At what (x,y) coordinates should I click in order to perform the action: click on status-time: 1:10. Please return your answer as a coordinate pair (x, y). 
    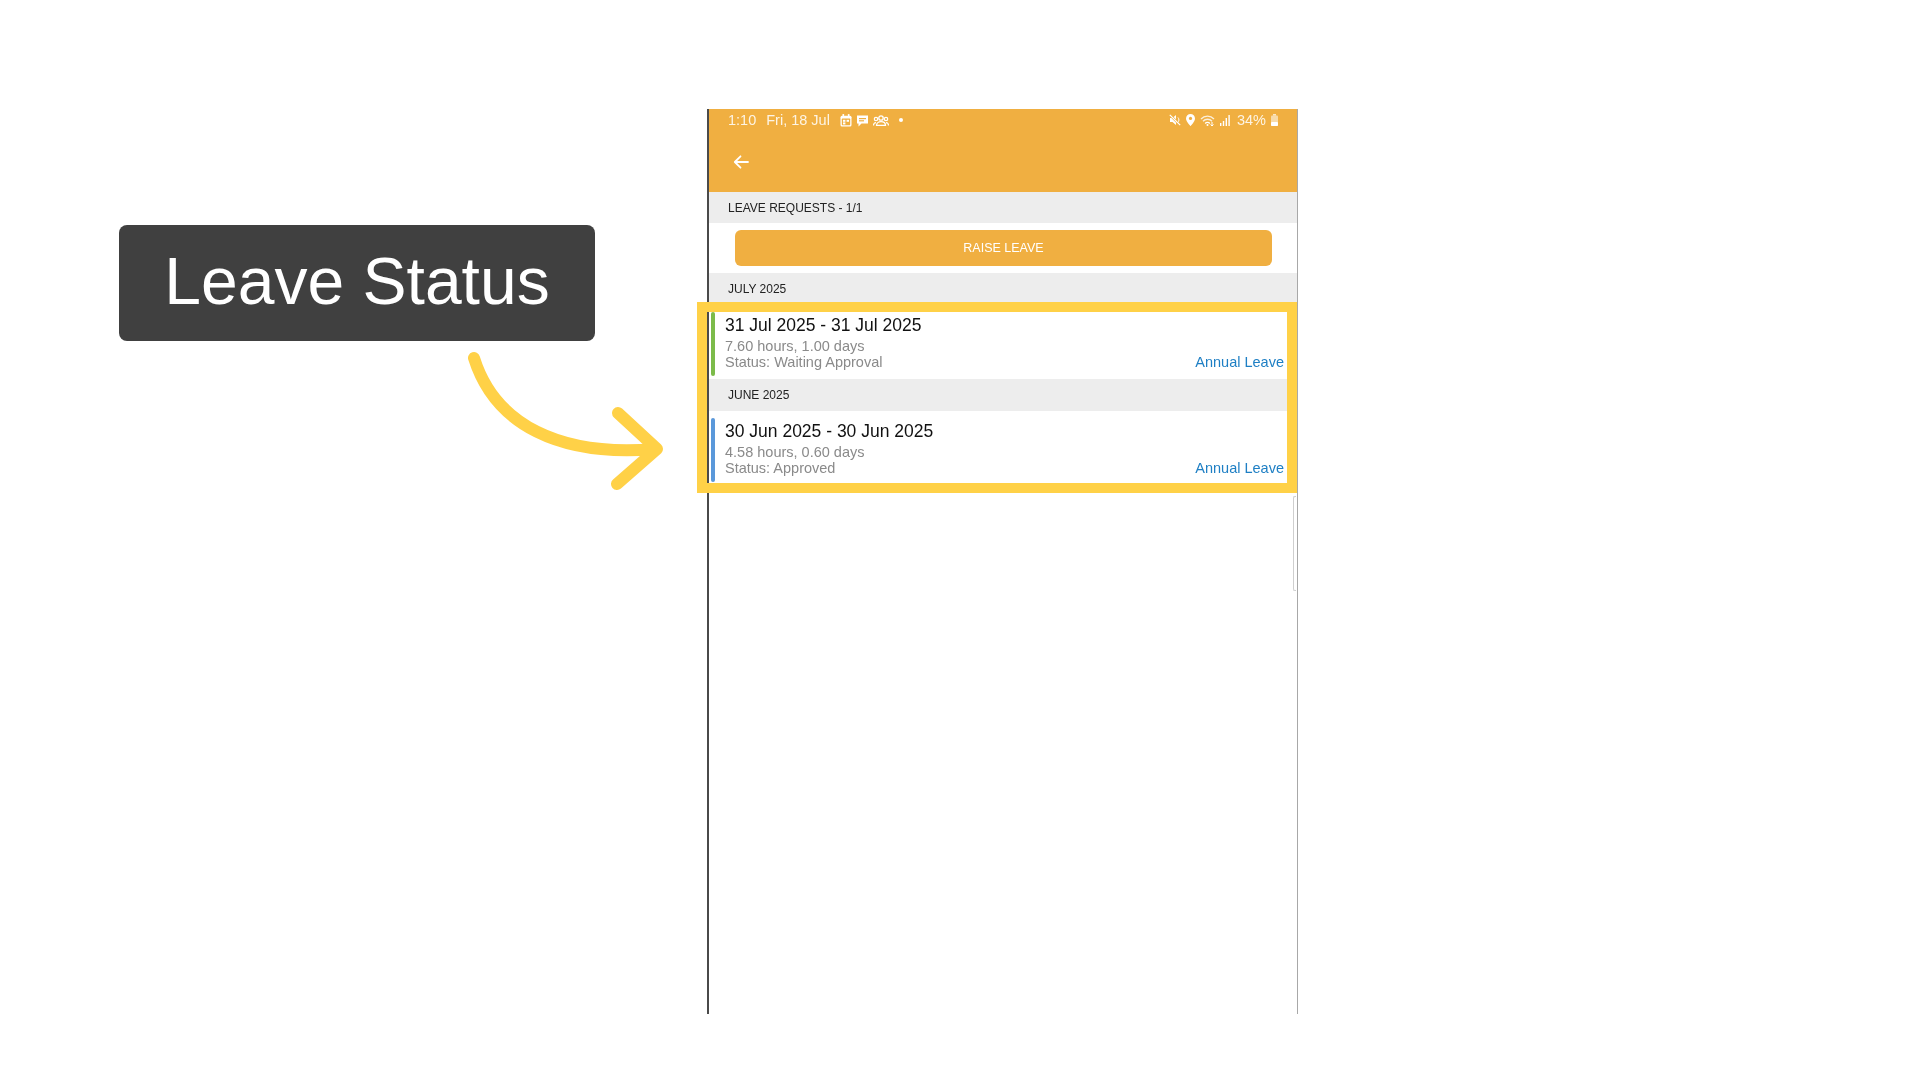
    Looking at the image, I should click on (742, 120).